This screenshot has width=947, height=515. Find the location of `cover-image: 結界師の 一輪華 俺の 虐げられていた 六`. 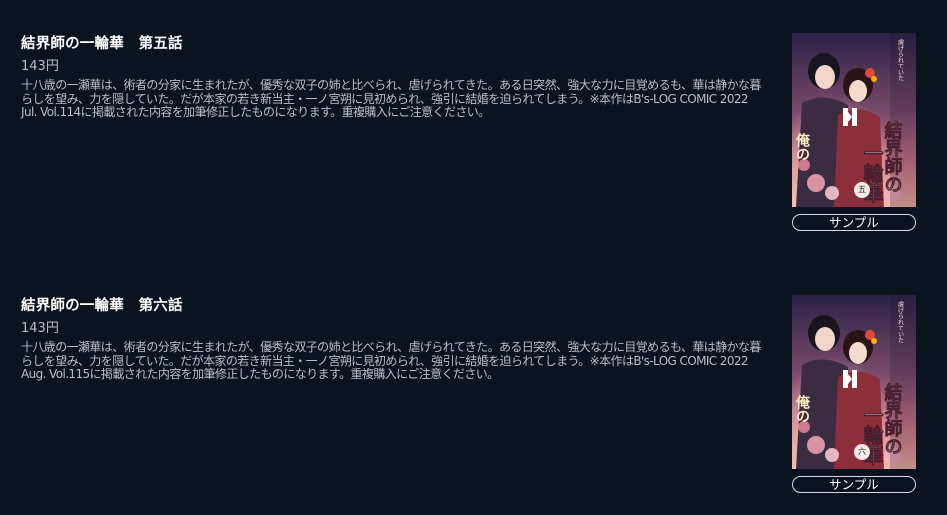

cover-image: 結界師の 一輪華 俺の 虐げられていた 六 is located at coordinates (854, 382).